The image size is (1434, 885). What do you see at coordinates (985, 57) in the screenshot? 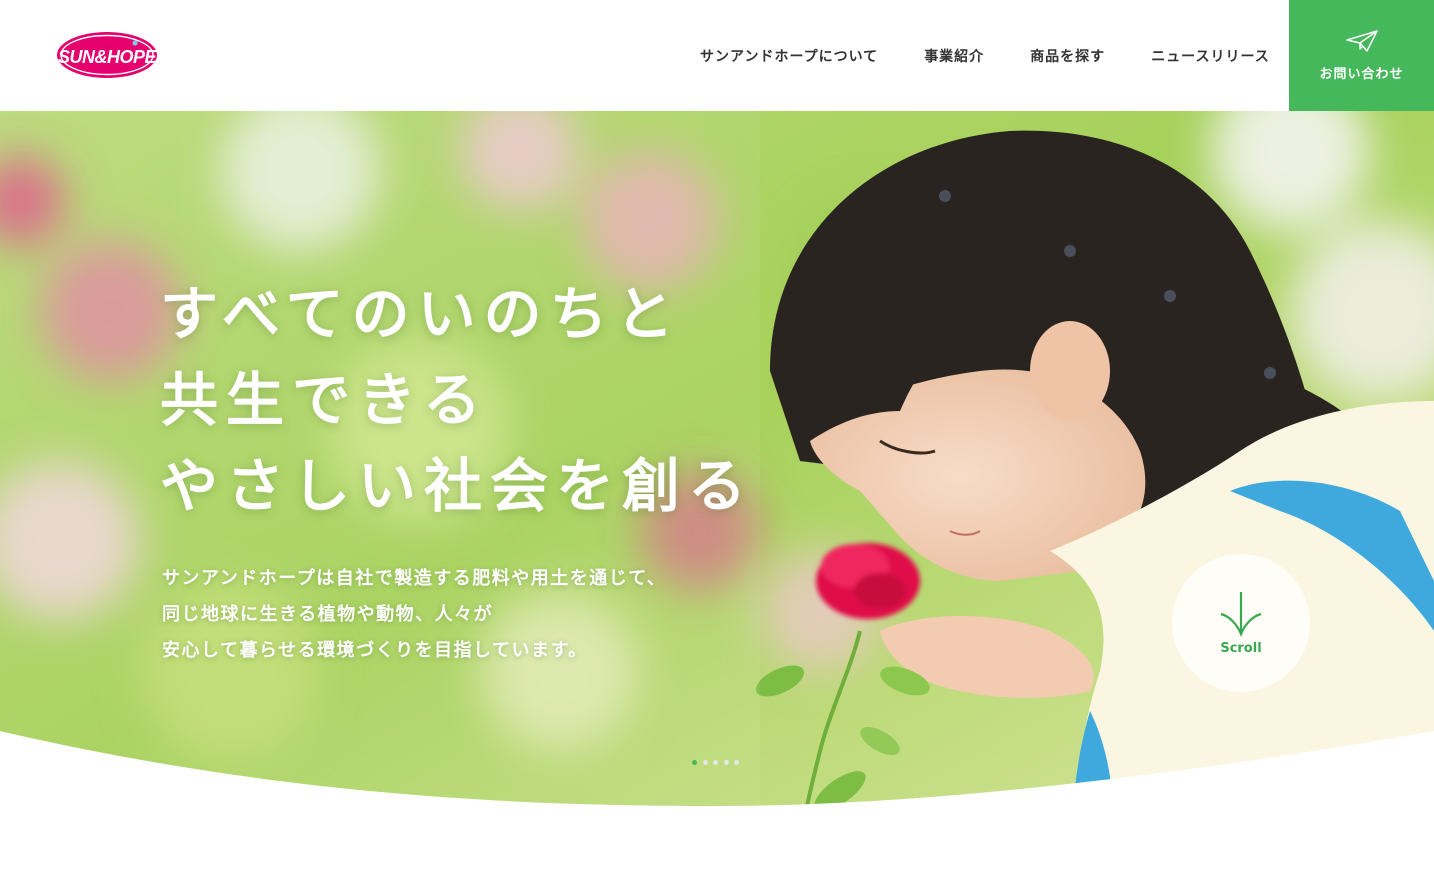
I see `global-nav: サンアンドホープについて 事業紹介 商品を探す ニュースリリース` at bounding box center [985, 57].